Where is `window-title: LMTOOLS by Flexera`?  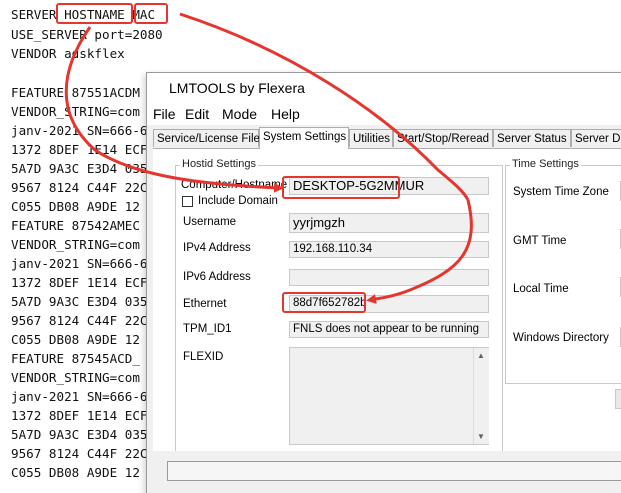
window-title: LMTOOLS by Flexera is located at coordinates (237, 88).